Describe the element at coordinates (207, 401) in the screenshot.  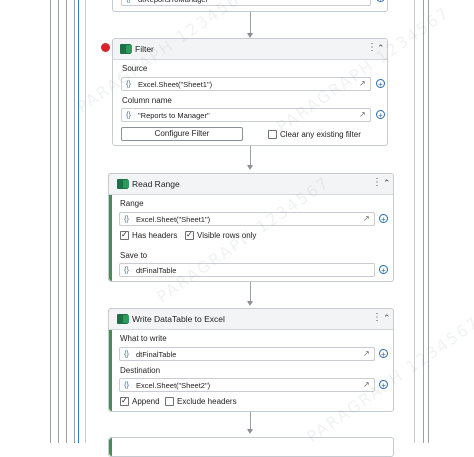
I see `exclude-headers-label: Exclude headers` at that location.